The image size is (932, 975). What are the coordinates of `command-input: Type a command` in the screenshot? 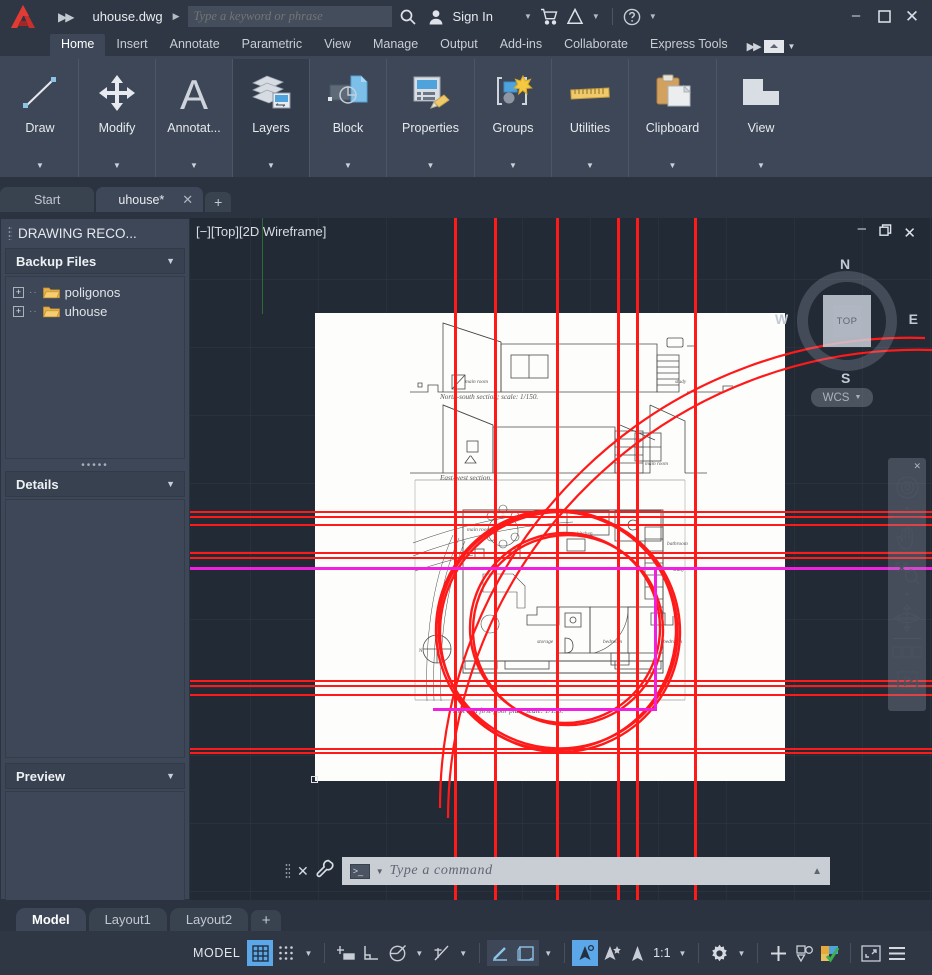 It's located at (598, 871).